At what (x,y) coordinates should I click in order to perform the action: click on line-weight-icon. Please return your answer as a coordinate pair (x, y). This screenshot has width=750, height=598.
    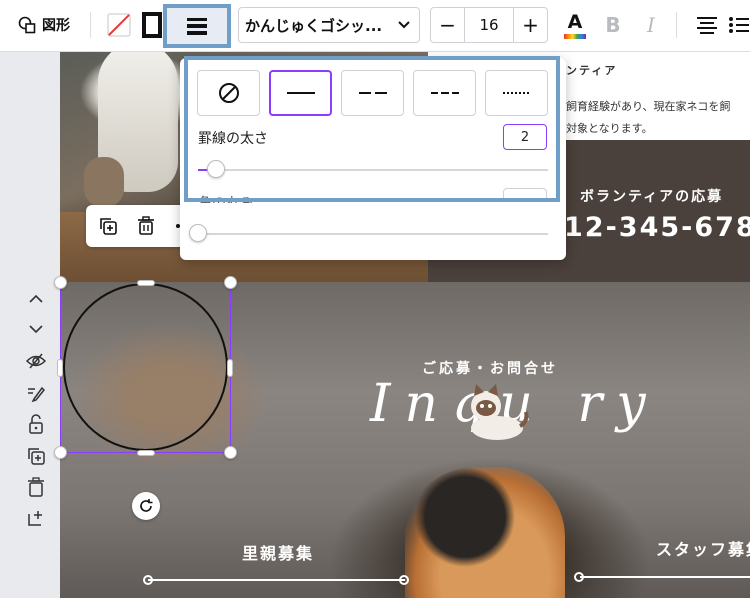
    Looking at the image, I should click on (197, 26).